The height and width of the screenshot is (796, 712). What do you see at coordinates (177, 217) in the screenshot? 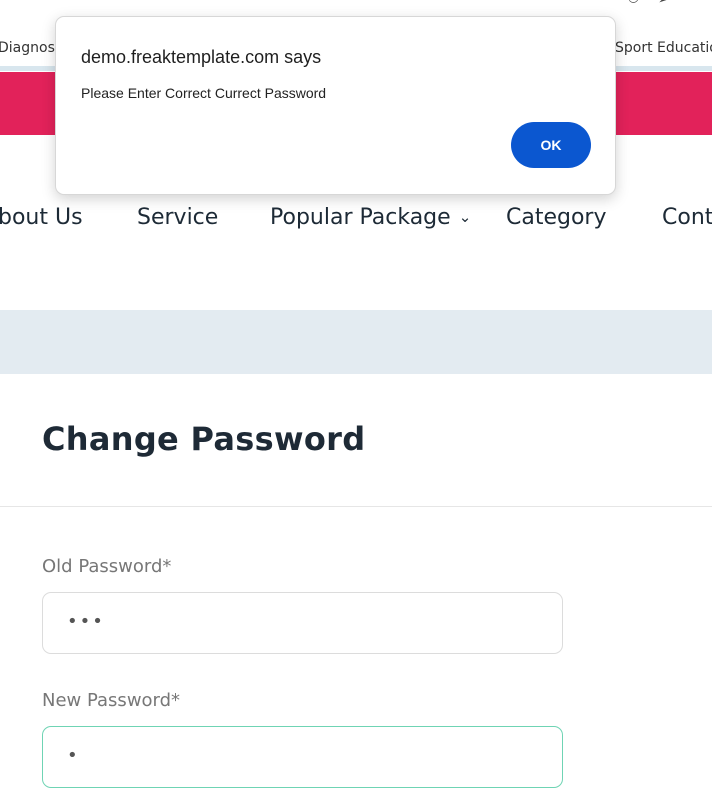
I see `nav-service: Service` at bounding box center [177, 217].